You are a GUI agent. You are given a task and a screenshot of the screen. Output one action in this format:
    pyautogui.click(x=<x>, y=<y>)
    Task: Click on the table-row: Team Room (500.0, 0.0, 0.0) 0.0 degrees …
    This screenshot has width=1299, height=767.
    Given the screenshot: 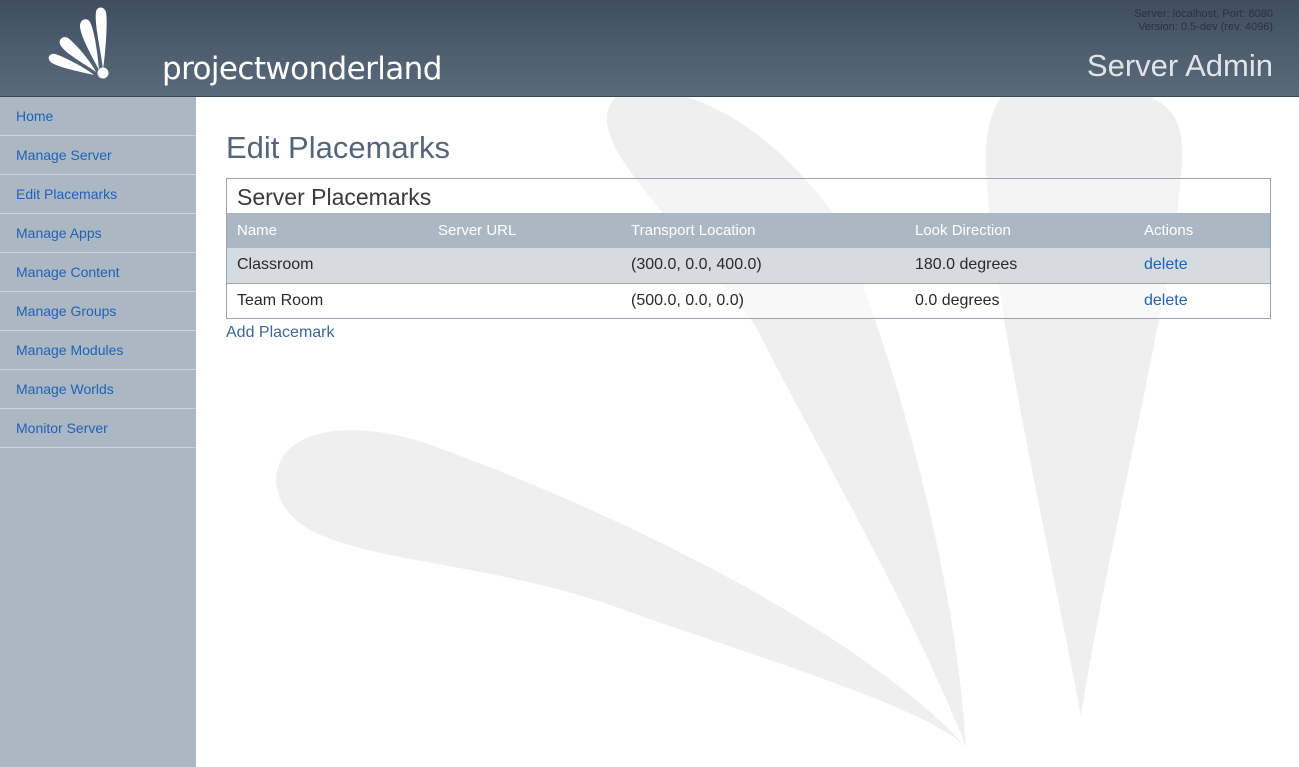 What is the action you would take?
    pyautogui.click(x=748, y=300)
    